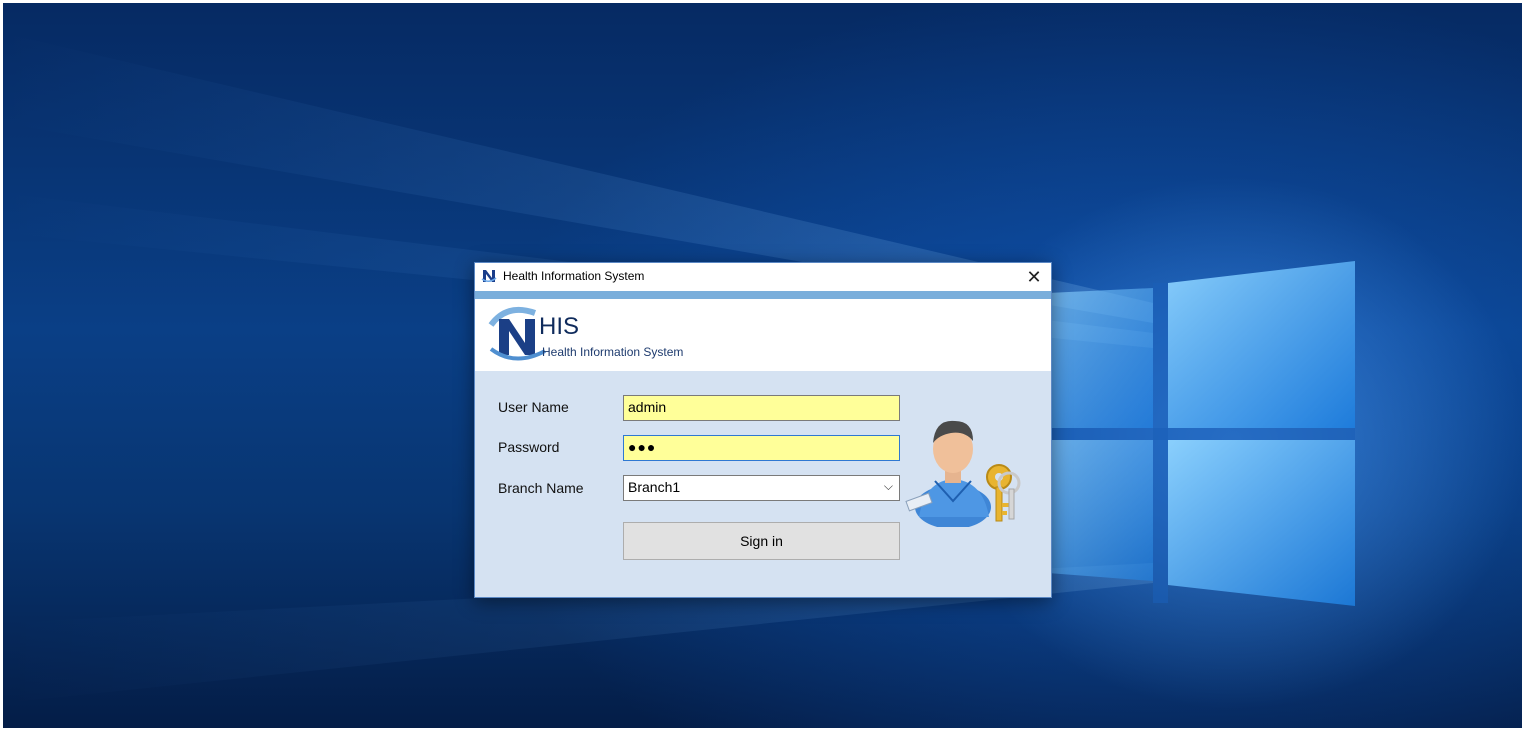 The width and height of the screenshot is (1525, 731). Describe the element at coordinates (888, 486) in the screenshot. I see `chevron-down-icon: ⌵` at that location.